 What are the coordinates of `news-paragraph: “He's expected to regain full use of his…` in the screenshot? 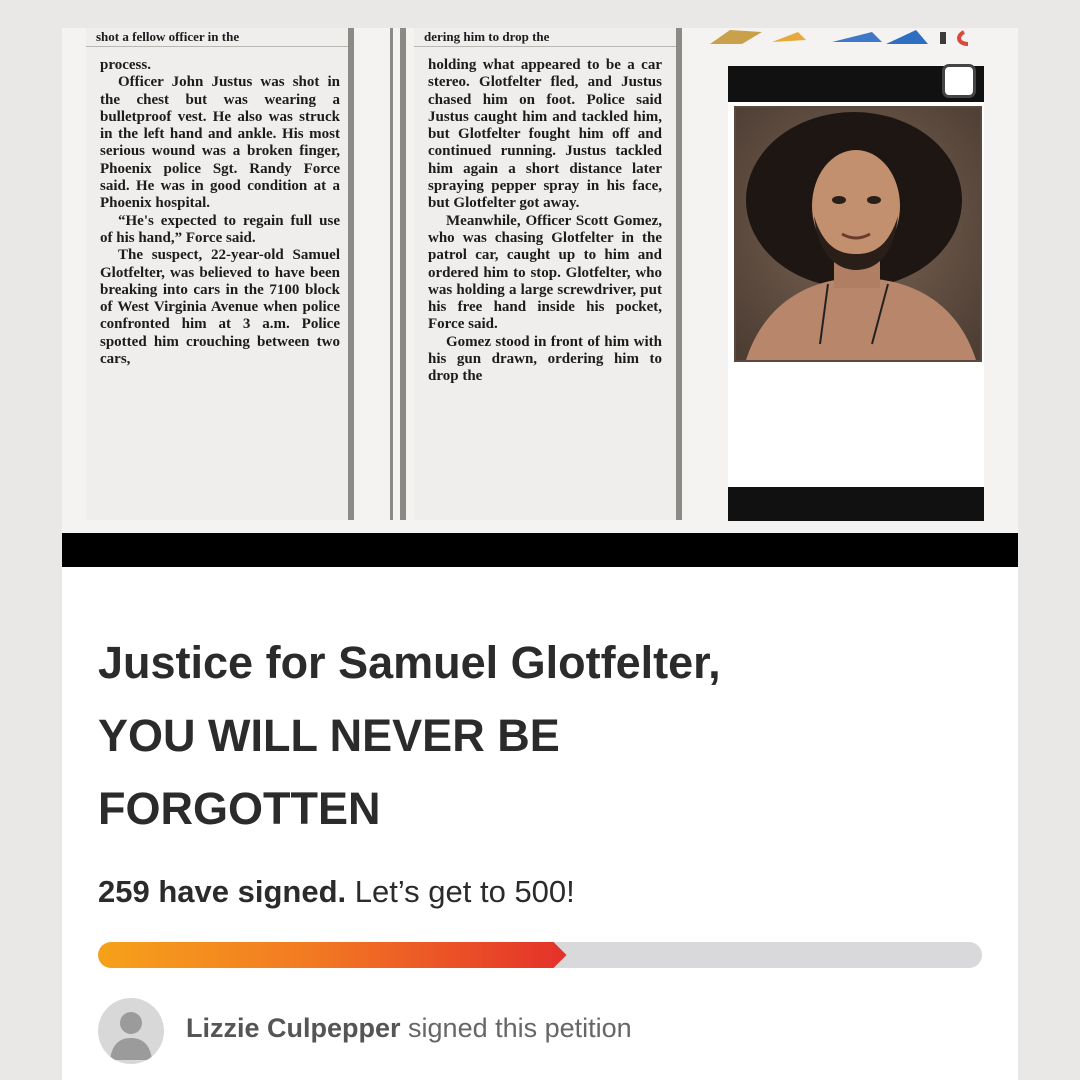 It's located at (220, 229).